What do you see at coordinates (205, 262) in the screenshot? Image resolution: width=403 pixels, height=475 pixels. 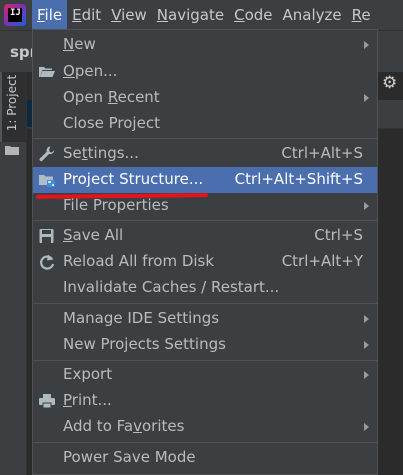 I see `menu-item-reload-all: Reload All from Disk Ctrl+Alt+Y` at bounding box center [205, 262].